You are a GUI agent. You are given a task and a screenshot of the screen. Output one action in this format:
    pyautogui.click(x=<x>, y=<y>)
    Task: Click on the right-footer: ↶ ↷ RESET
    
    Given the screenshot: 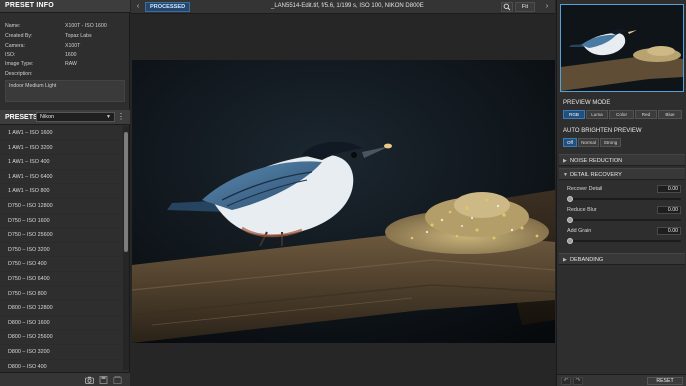 What is the action you would take?
    pyautogui.click(x=621, y=380)
    